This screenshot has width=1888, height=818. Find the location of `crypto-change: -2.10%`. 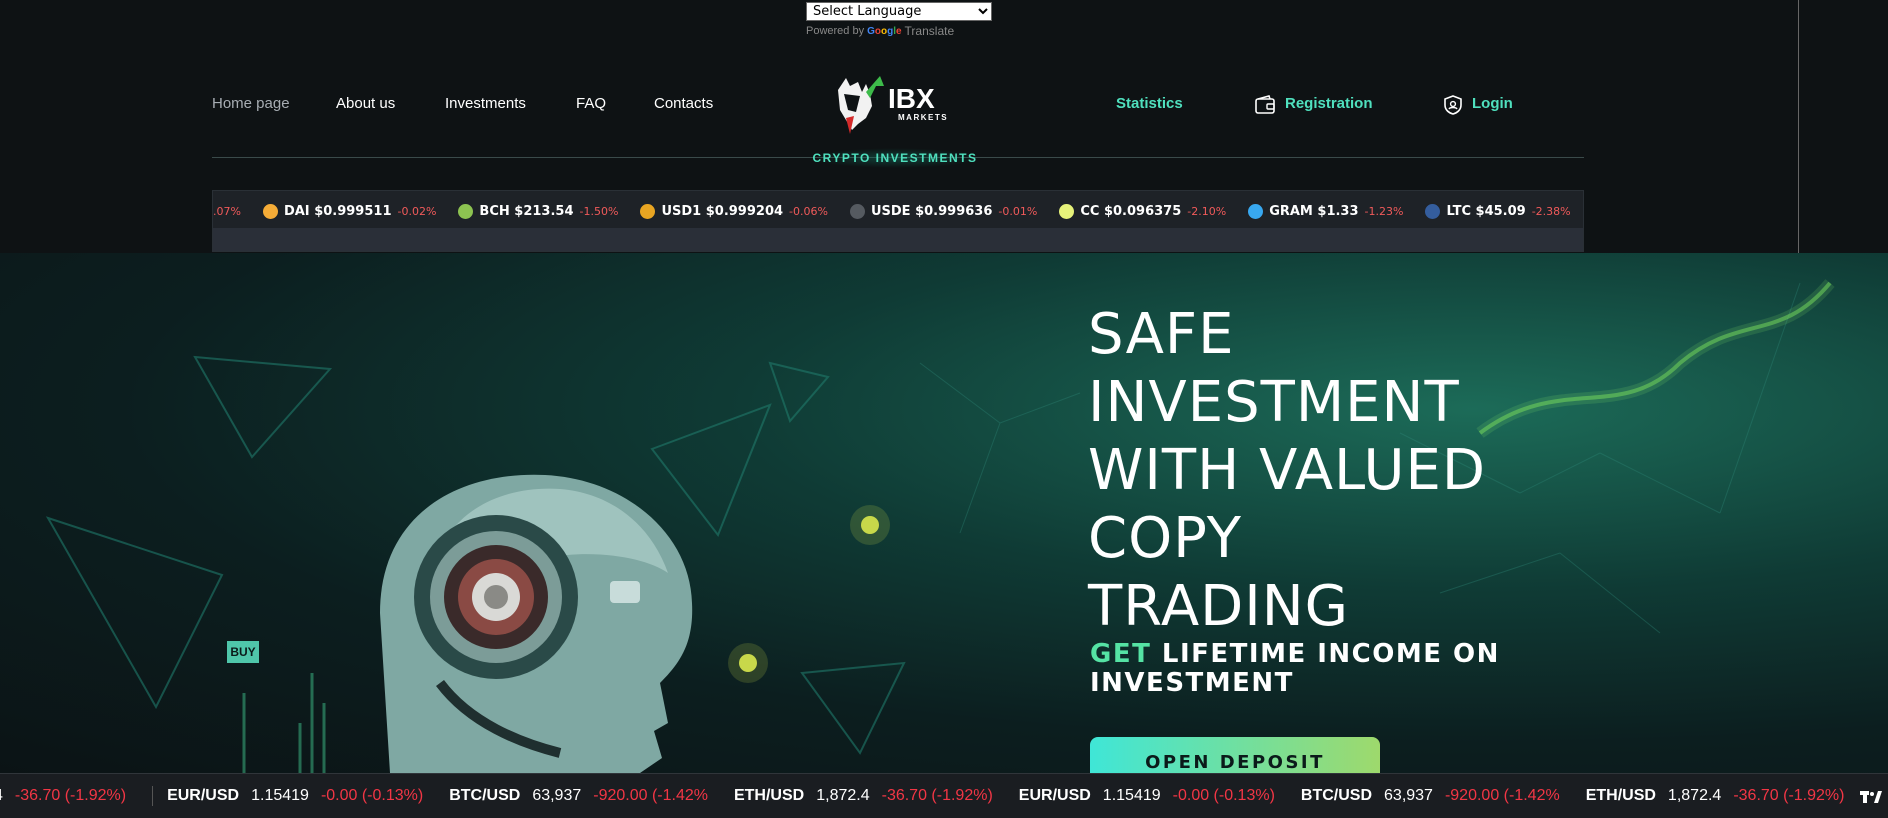

crypto-change: -2.10% is located at coordinates (1207, 211).